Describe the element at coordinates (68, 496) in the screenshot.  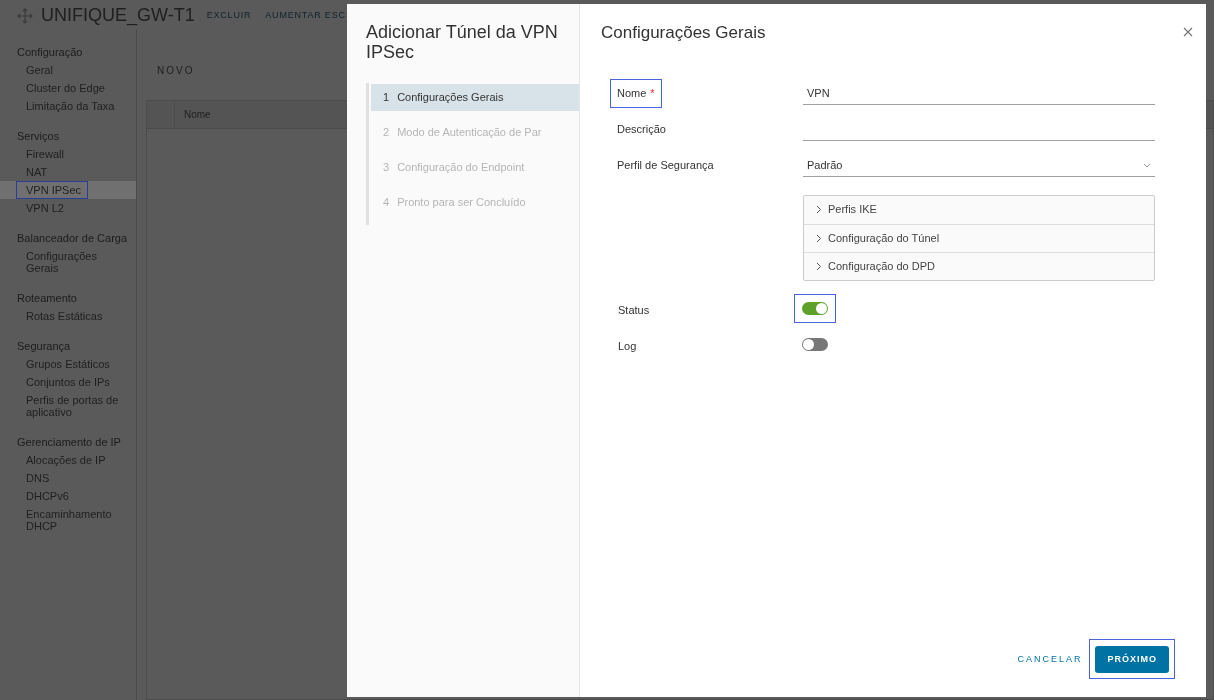
I see `sidebar-item: DHCPv6` at that location.